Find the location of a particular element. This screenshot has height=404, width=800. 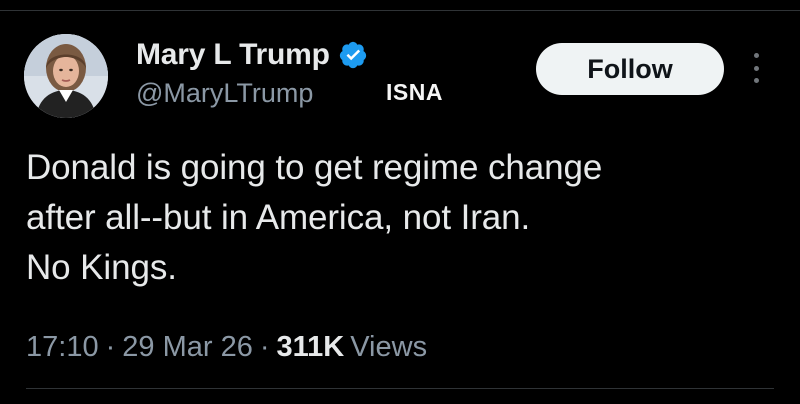

handle-row: @MaryLTrump is located at coordinates (224, 93).